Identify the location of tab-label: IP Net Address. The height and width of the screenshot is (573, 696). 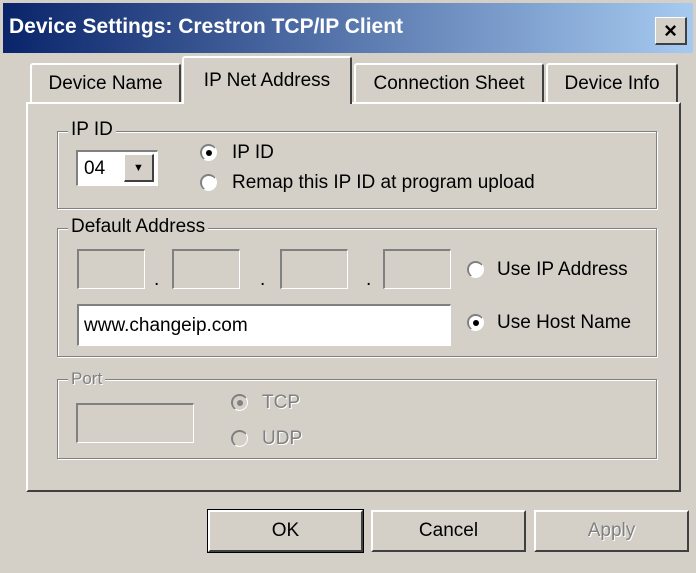
(267, 80).